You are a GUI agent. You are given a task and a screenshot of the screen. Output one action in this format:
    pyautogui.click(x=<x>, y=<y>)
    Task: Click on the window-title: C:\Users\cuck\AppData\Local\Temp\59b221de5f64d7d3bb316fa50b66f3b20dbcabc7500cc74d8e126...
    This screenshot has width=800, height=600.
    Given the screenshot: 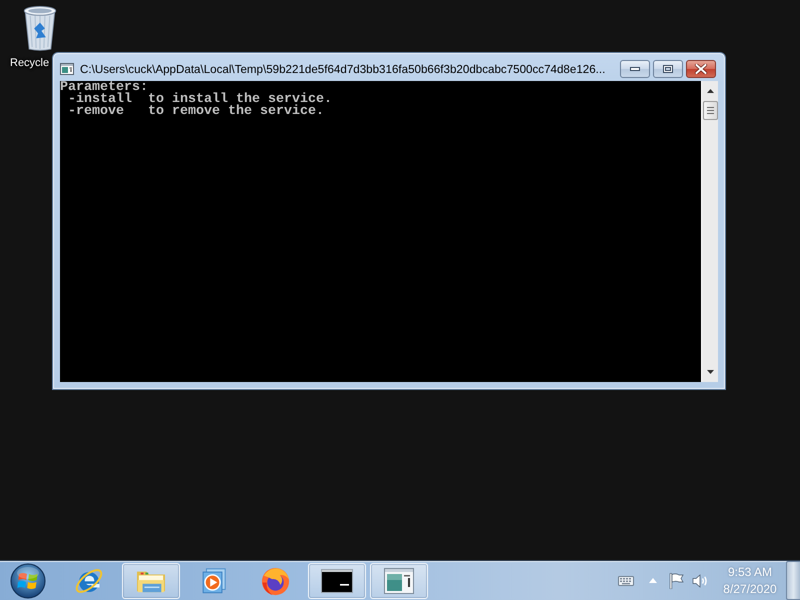 What is the action you would take?
    pyautogui.click(x=343, y=69)
    